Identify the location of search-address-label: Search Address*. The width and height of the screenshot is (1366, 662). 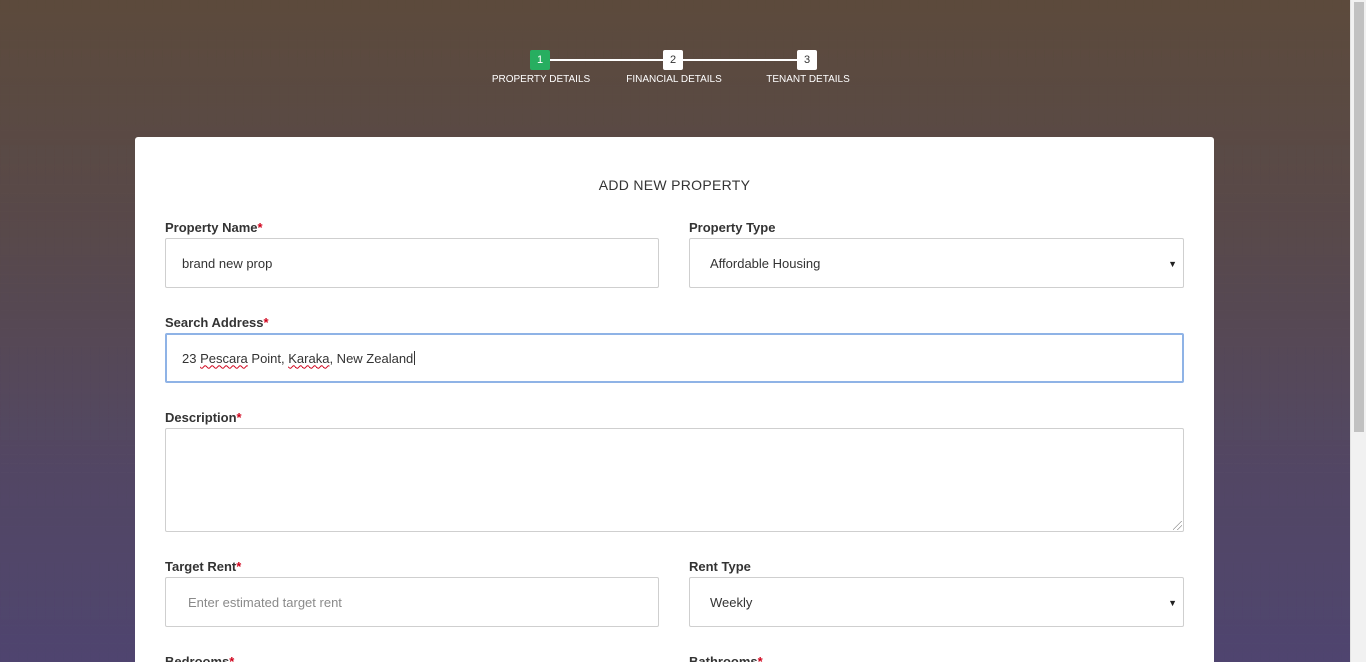
(217, 322).